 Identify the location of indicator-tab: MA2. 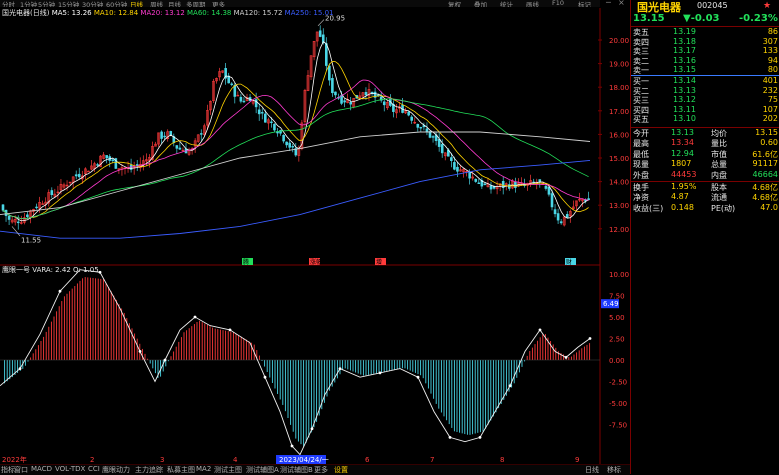
(203, 469).